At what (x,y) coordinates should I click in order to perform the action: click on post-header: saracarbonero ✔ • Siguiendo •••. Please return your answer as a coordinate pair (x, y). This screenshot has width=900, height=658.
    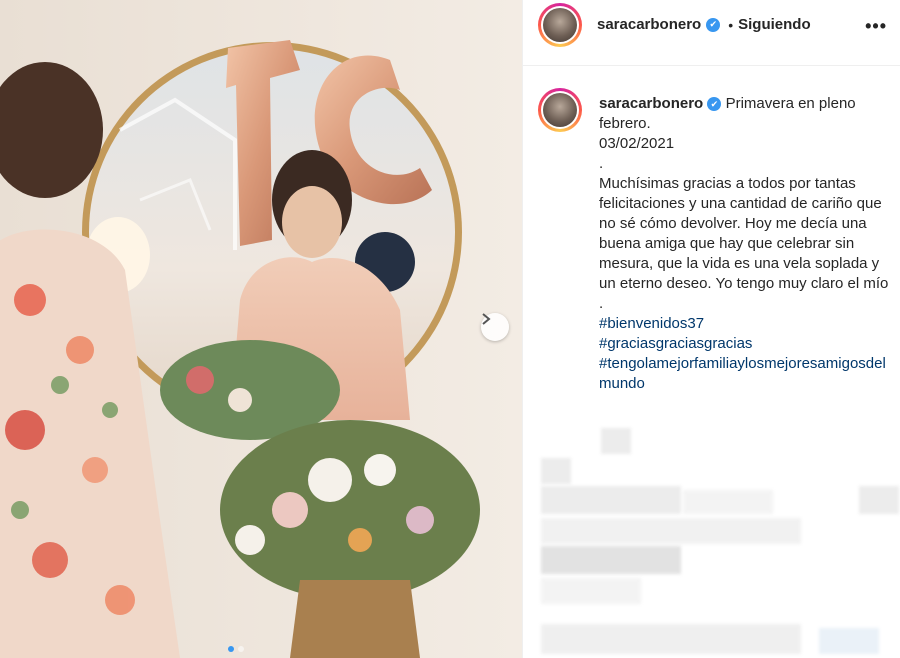
    Looking at the image, I should click on (711, 33).